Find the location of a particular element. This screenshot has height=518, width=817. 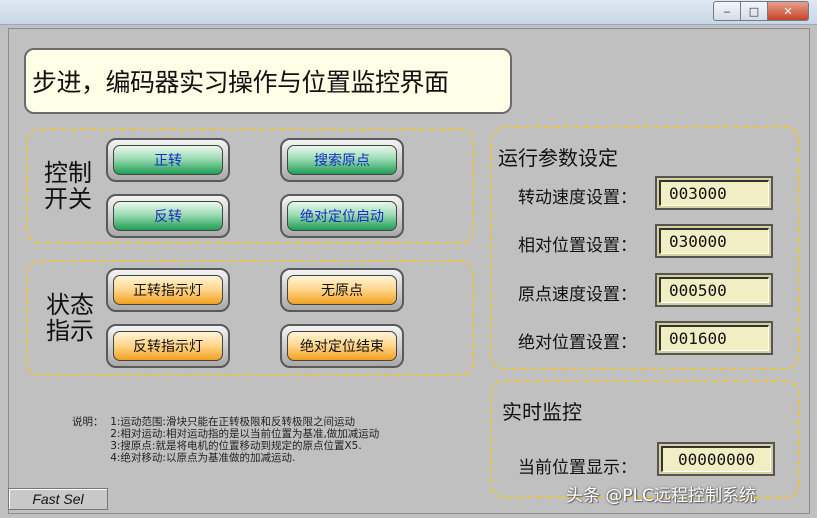

note-line-2: 2:相对运动:相对运动指的是以当前位置为基准,做加减运动 is located at coordinates (245, 434).